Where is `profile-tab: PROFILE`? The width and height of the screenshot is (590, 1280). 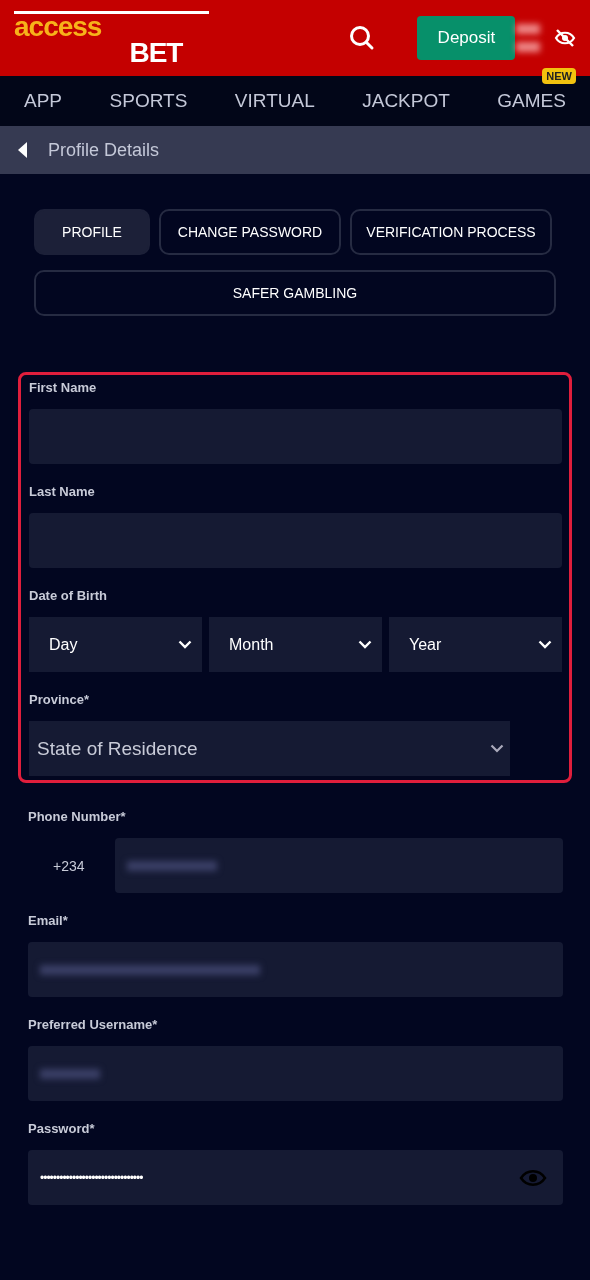
profile-tab: PROFILE is located at coordinates (92, 232).